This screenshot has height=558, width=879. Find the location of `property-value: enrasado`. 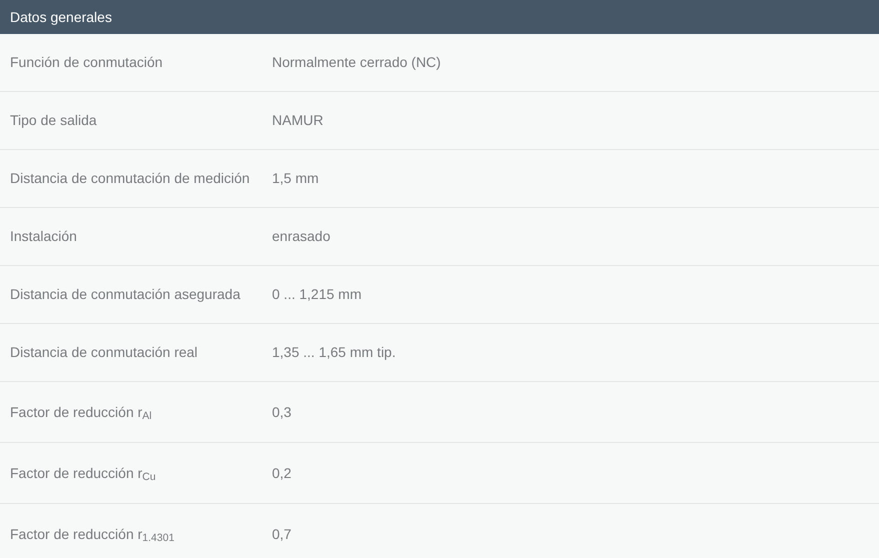

property-value: enrasado is located at coordinates (301, 236).